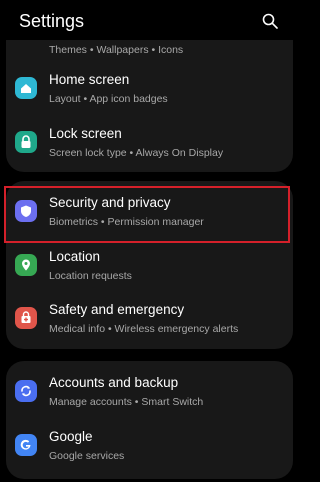 Image resolution: width=320 pixels, height=482 pixels. I want to click on settings-item-subtitle: Location requests, so click(90, 276).